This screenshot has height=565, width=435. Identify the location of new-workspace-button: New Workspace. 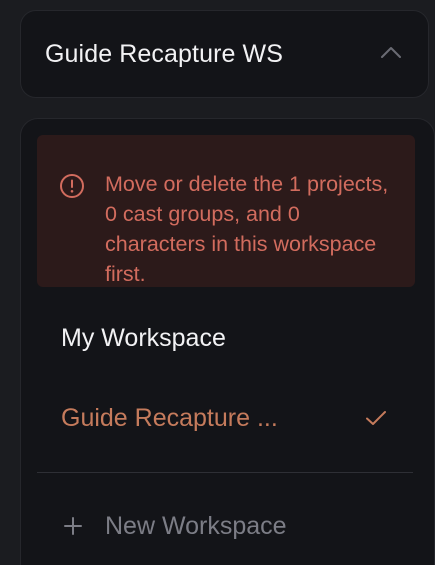
(175, 526).